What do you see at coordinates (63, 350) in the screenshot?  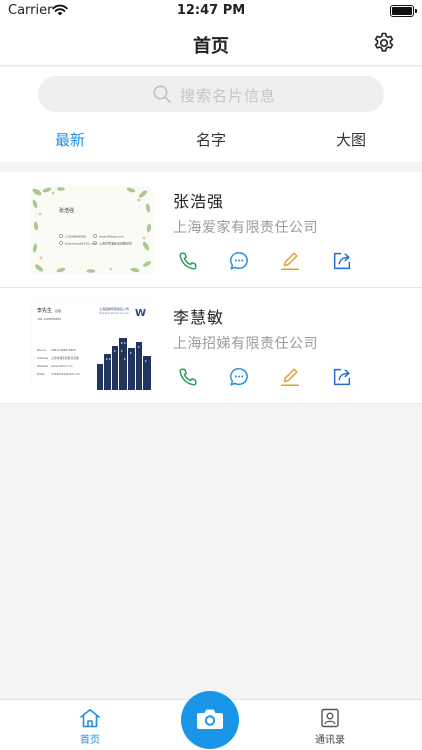 I see `thumb-field-value: 18011098876610` at bounding box center [63, 350].